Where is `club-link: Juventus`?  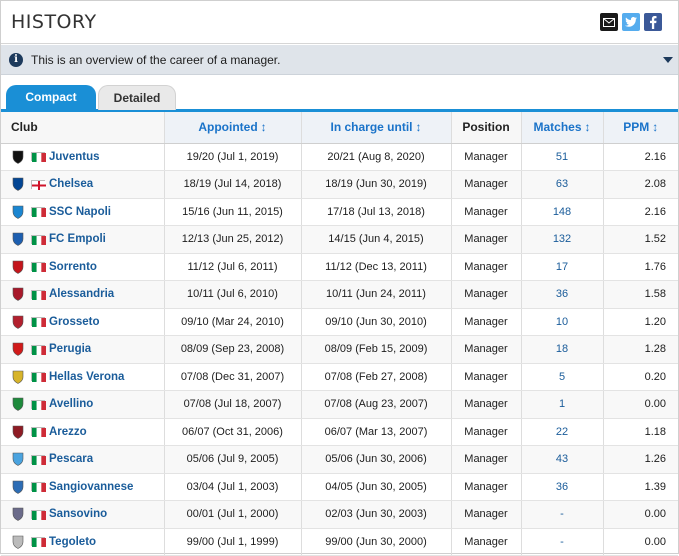
club-link: Juventus is located at coordinates (74, 157).